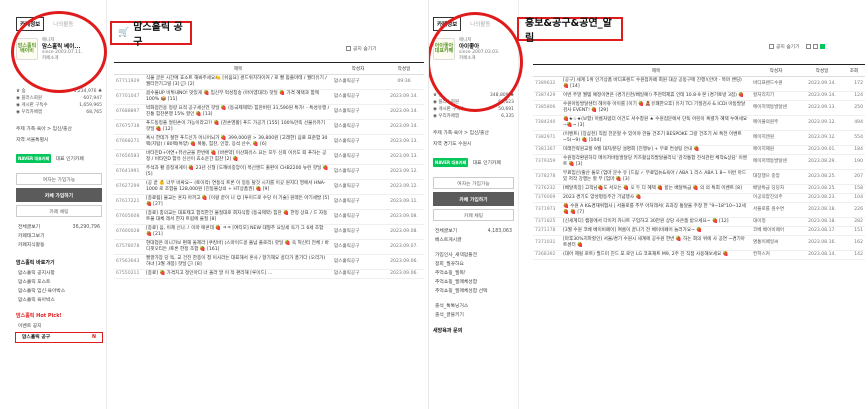 This screenshot has height=409, width=868. Describe the element at coordinates (473, 264) in the screenshot. I see `sidebar-item-menu: 정회_필뀨하요` at that location.